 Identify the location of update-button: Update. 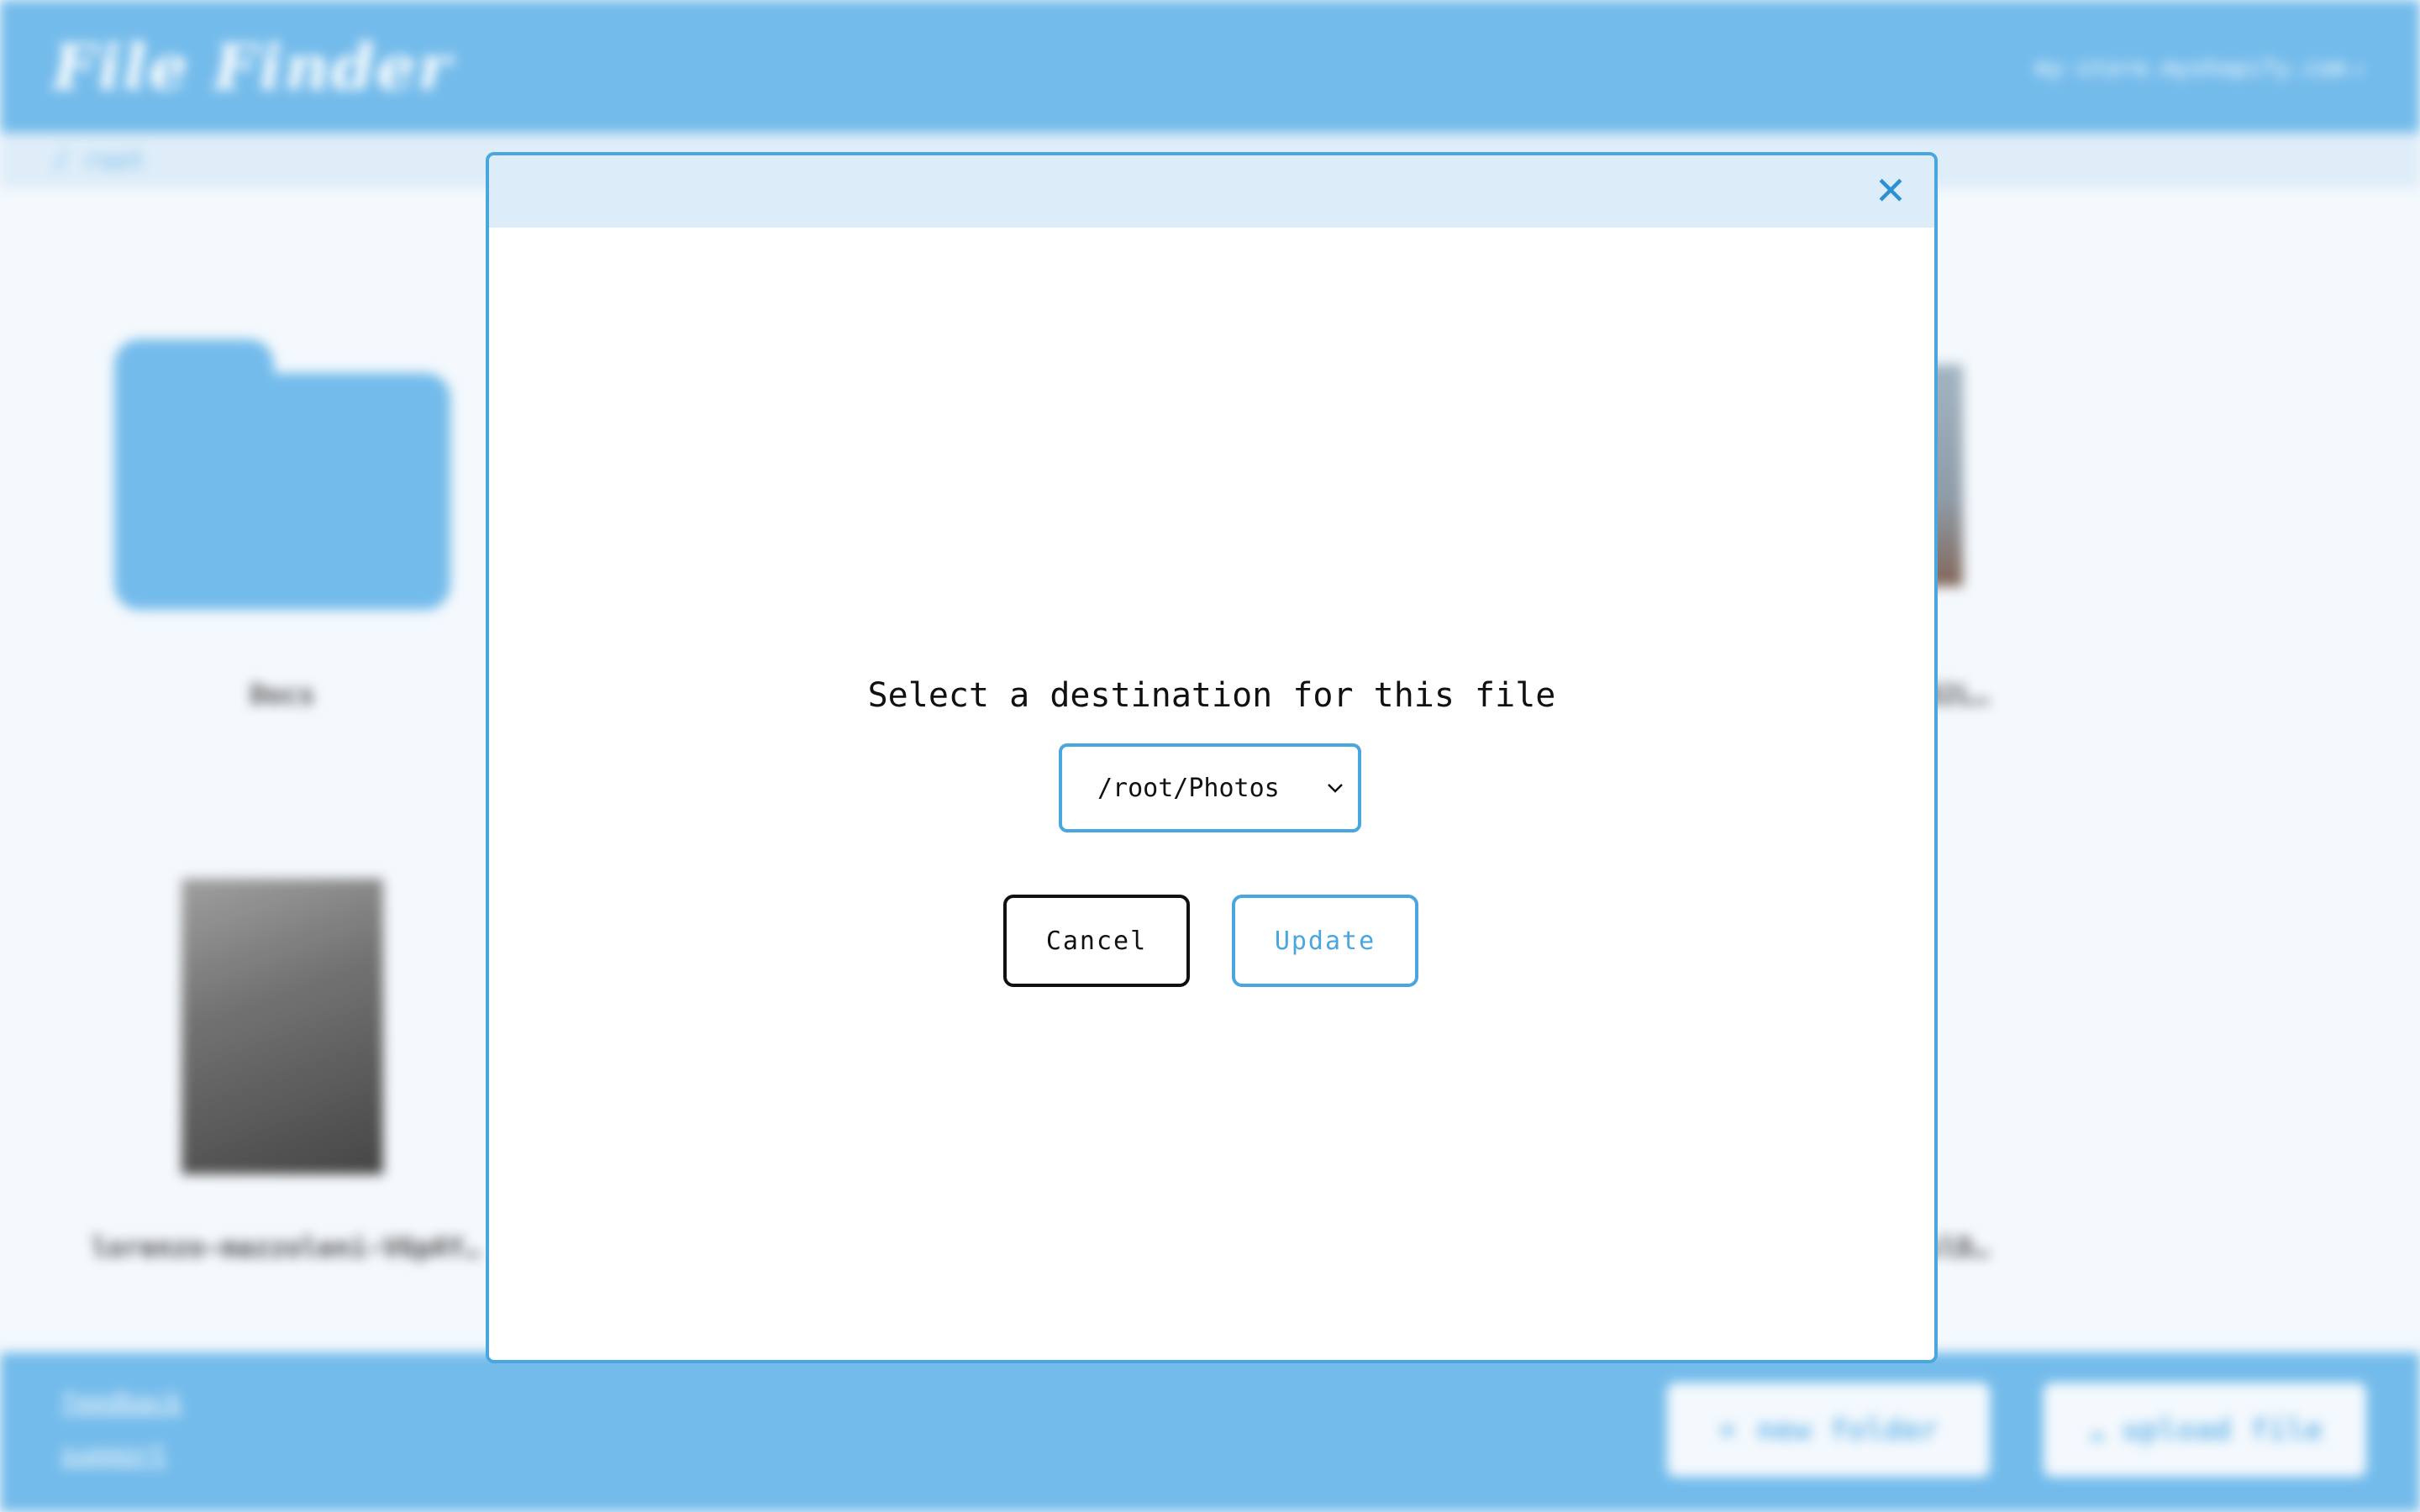
(1325, 941).